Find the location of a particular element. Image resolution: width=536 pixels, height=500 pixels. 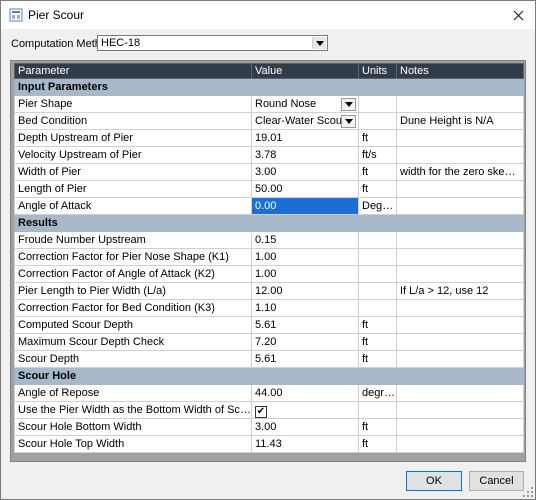

parameter-cell: Scour Depth is located at coordinates (133, 359).